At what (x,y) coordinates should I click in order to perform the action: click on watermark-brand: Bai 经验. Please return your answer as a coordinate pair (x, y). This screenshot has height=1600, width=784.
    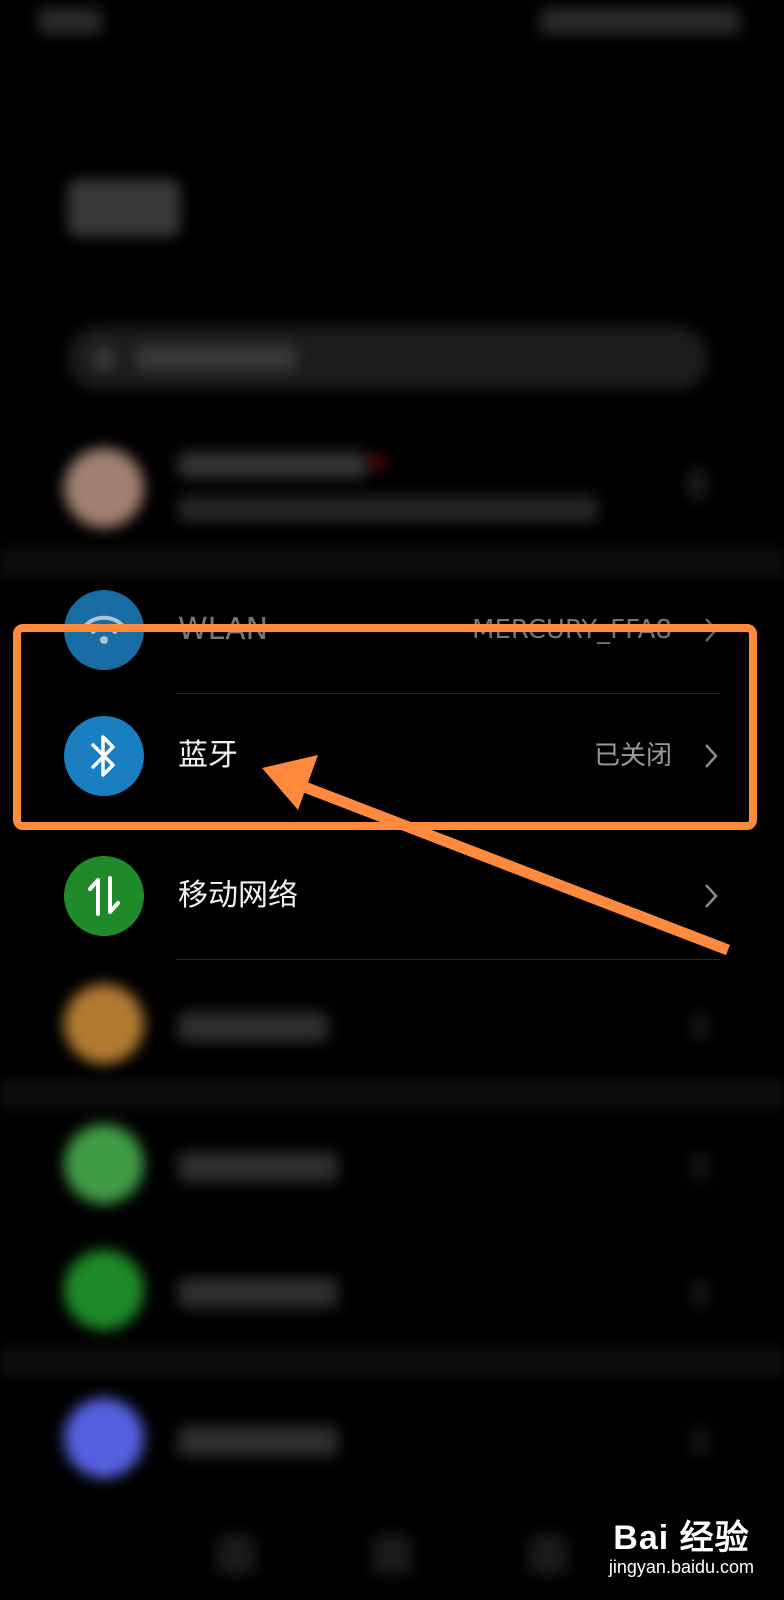
    Looking at the image, I should click on (681, 1538).